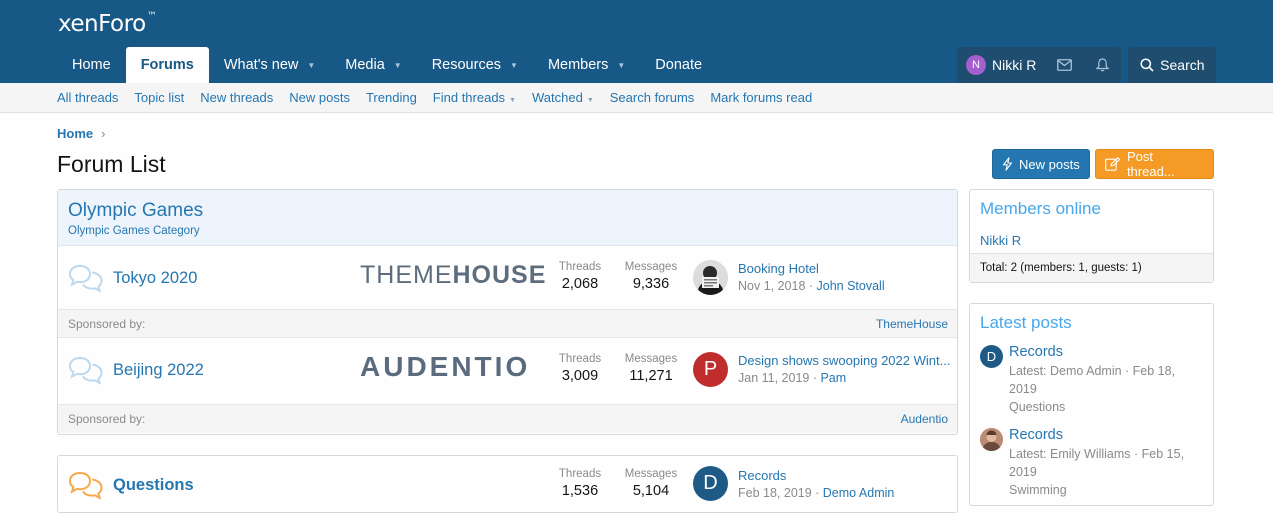 Image resolution: width=1273 pixels, height=516 pixels. I want to click on subnav-label: Find threads, so click(469, 97).